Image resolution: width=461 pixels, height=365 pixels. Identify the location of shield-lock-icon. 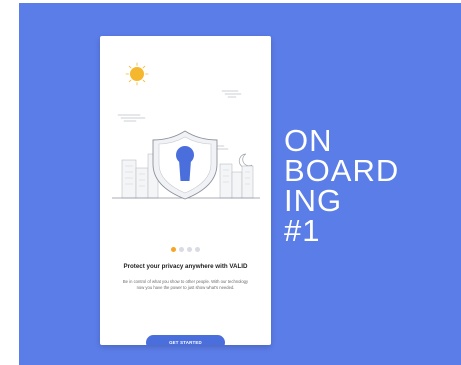
(185, 165).